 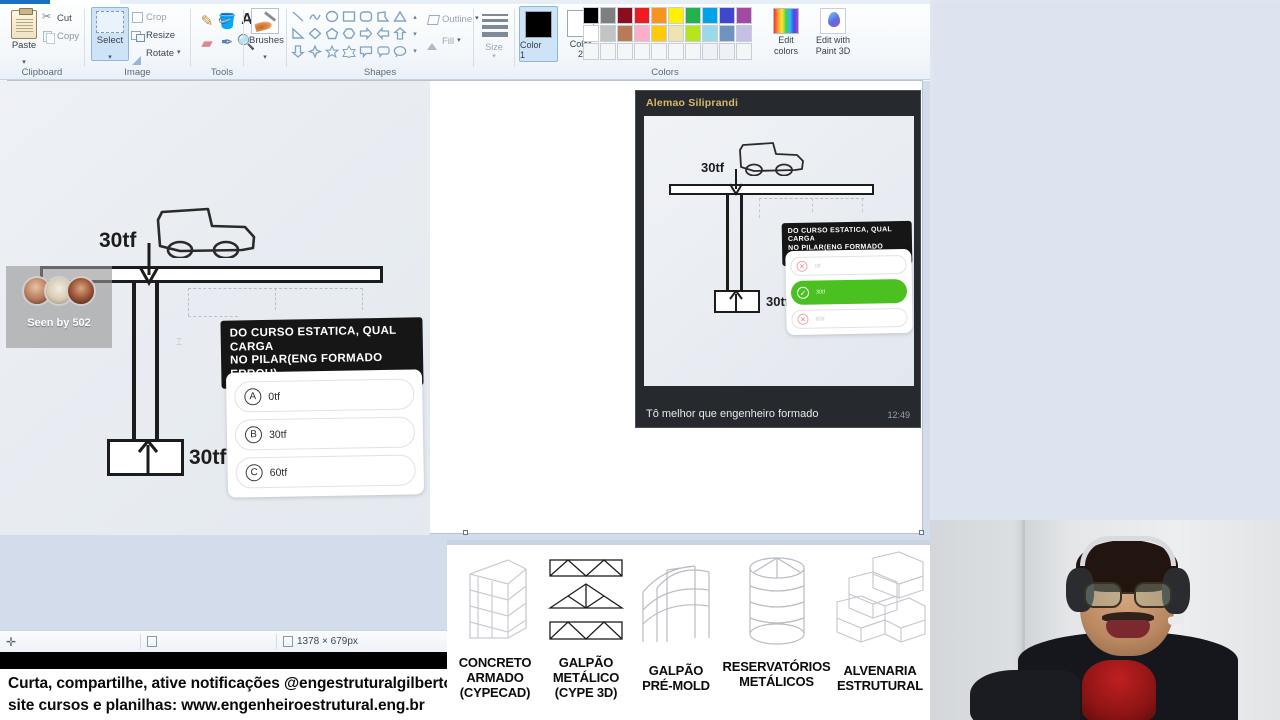 I want to click on quiz-option-a: A 0tf, so click(x=324, y=395).